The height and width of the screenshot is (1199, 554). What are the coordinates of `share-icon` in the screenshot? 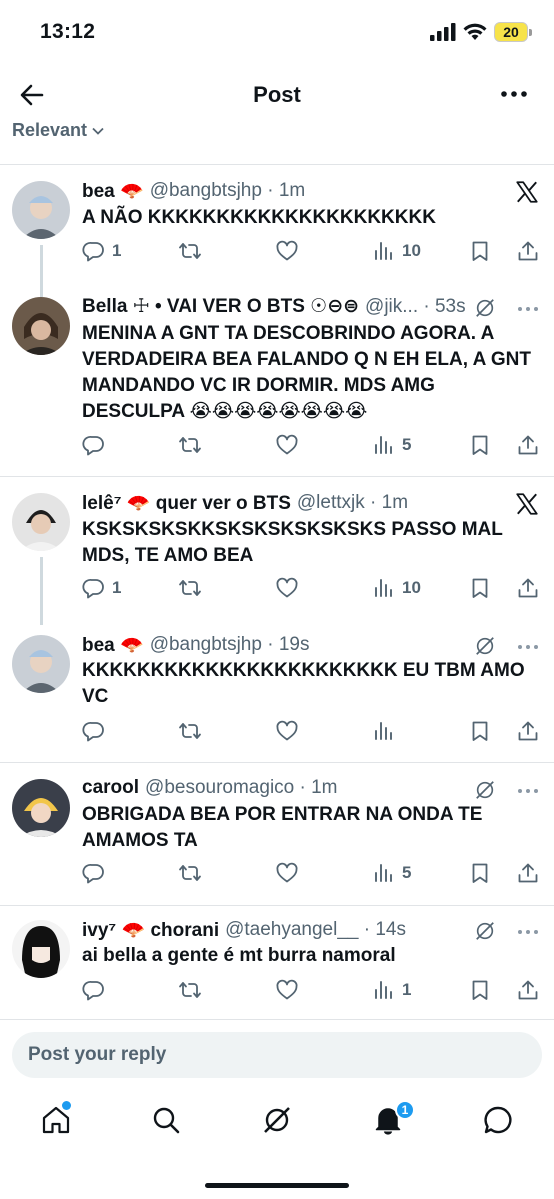 It's located at (528, 990).